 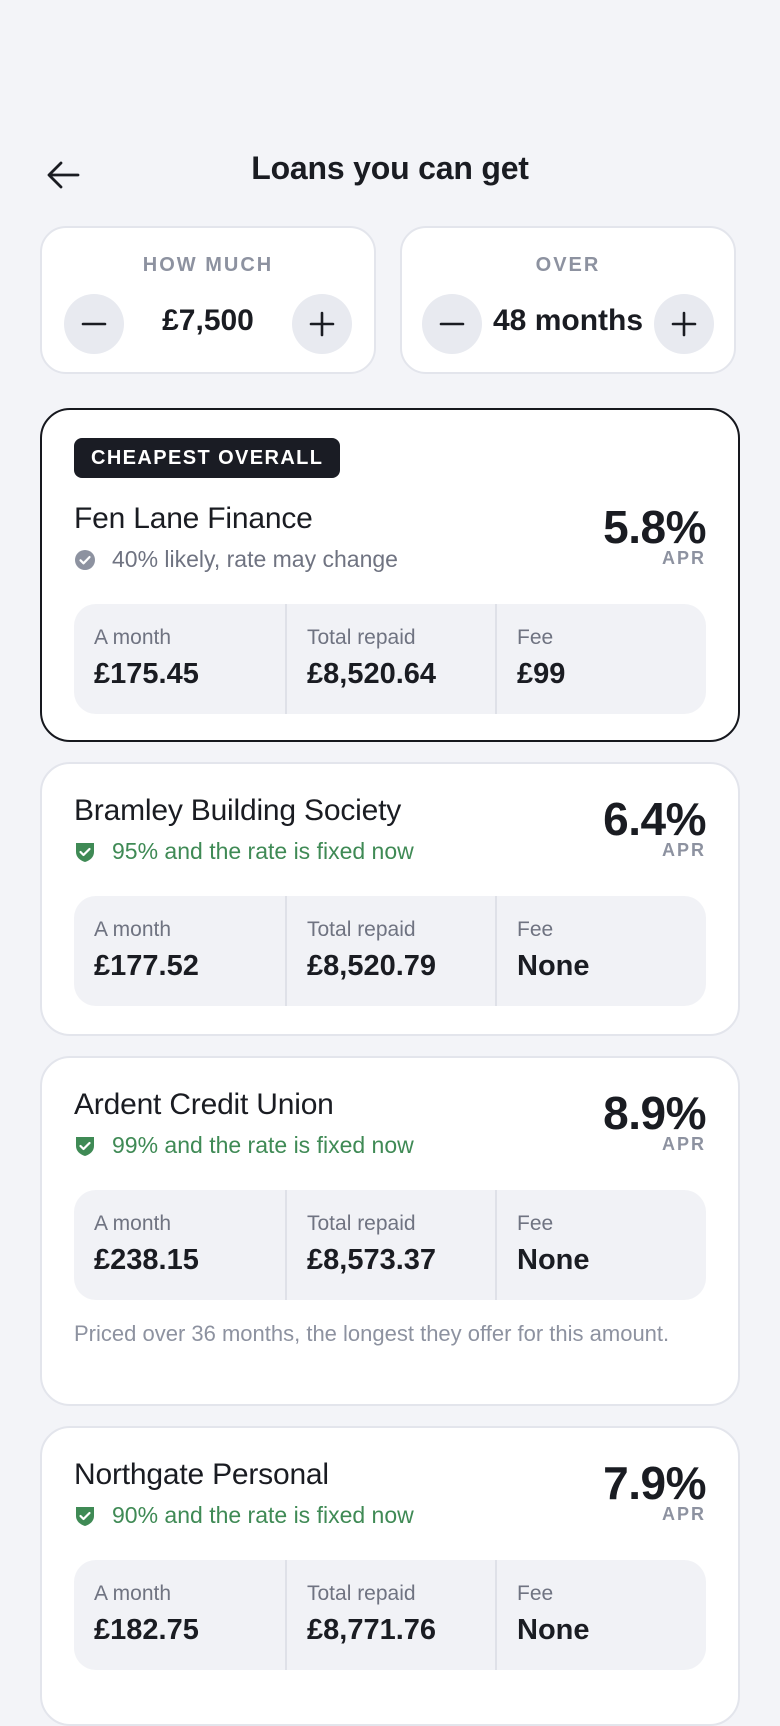 I want to click on term-value: 48 months, so click(x=568, y=320).